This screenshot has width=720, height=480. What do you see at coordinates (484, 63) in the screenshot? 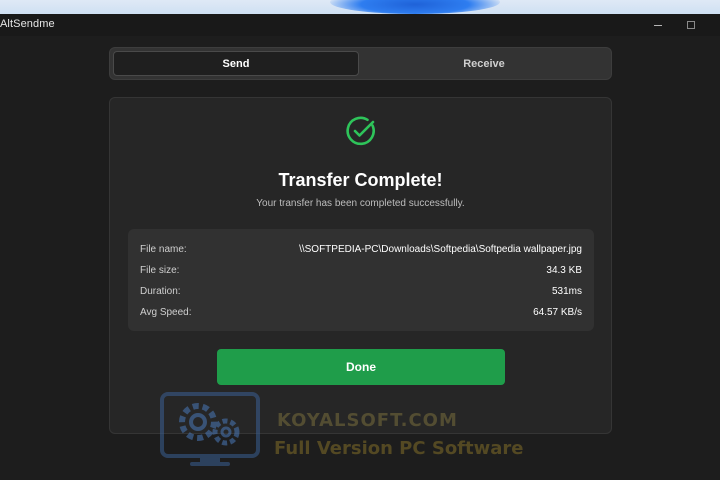
I see `tab-receive: Receive` at bounding box center [484, 63].